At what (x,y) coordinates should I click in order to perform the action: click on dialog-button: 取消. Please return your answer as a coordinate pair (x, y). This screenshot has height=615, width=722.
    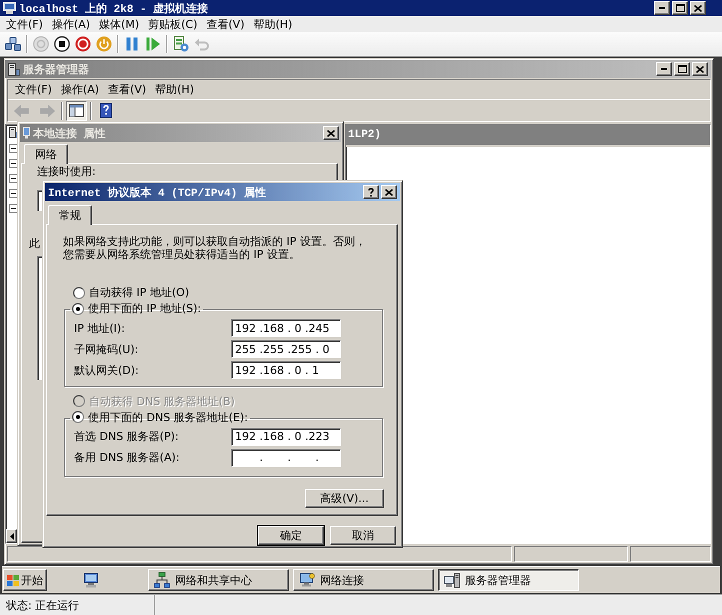
    Looking at the image, I should click on (363, 535).